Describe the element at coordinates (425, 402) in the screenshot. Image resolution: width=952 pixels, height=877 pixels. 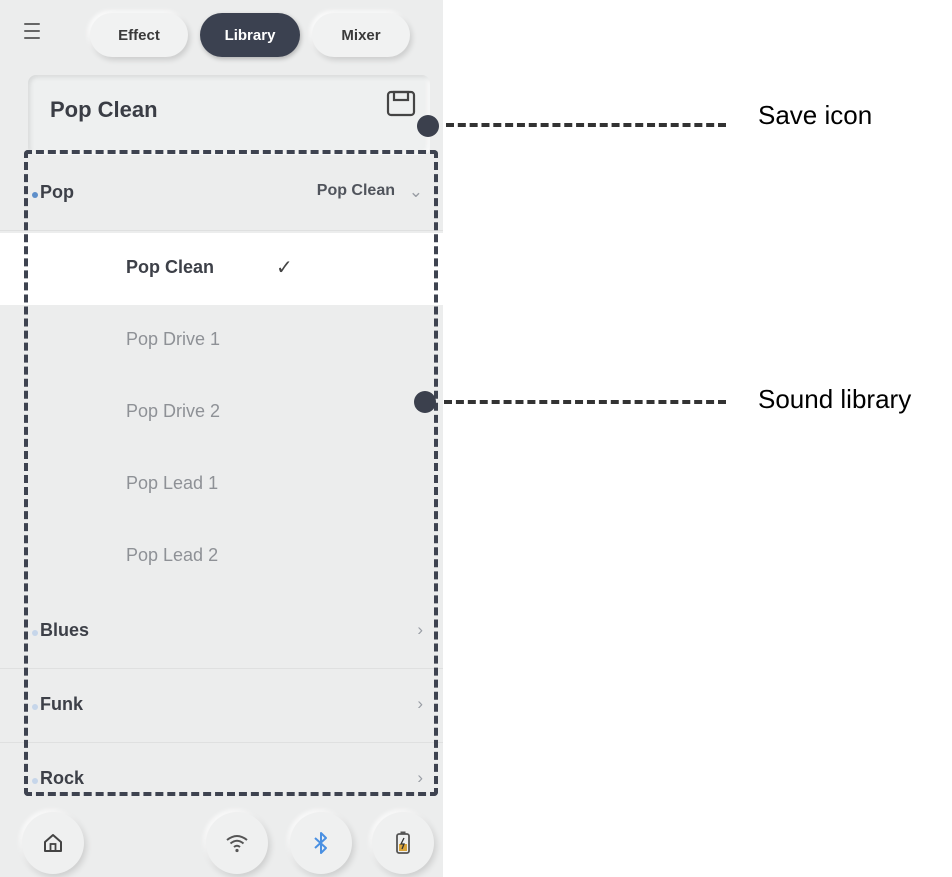
I see `library-callout-dot` at that location.